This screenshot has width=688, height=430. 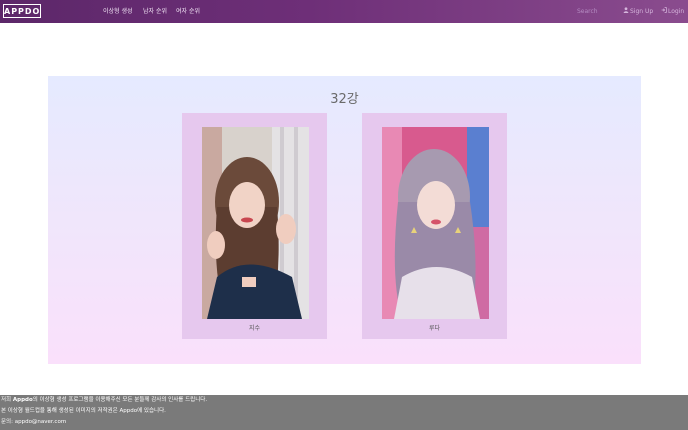 I want to click on login-icon, so click(x=664, y=11).